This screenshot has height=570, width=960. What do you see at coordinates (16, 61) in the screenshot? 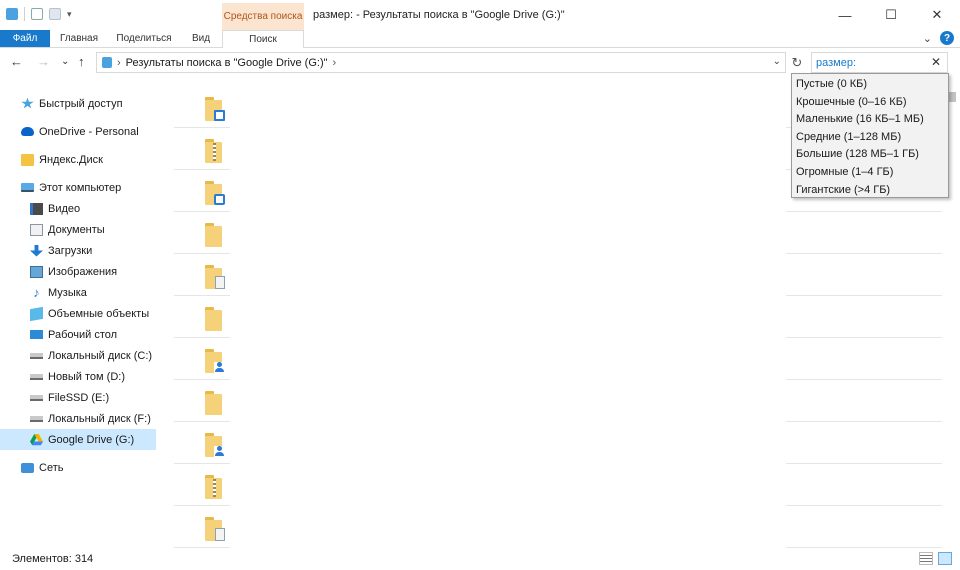
I see `back-arrow-icon: ←` at bounding box center [16, 61].